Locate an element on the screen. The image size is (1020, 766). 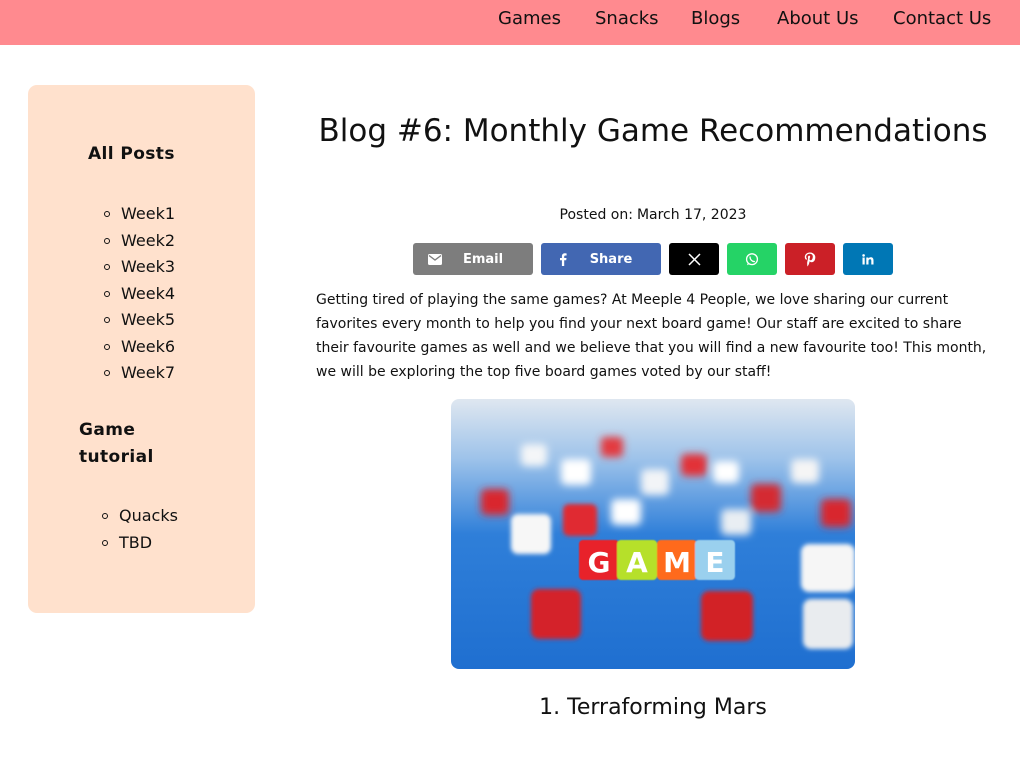
share-pinterest-button is located at coordinates (810, 259).